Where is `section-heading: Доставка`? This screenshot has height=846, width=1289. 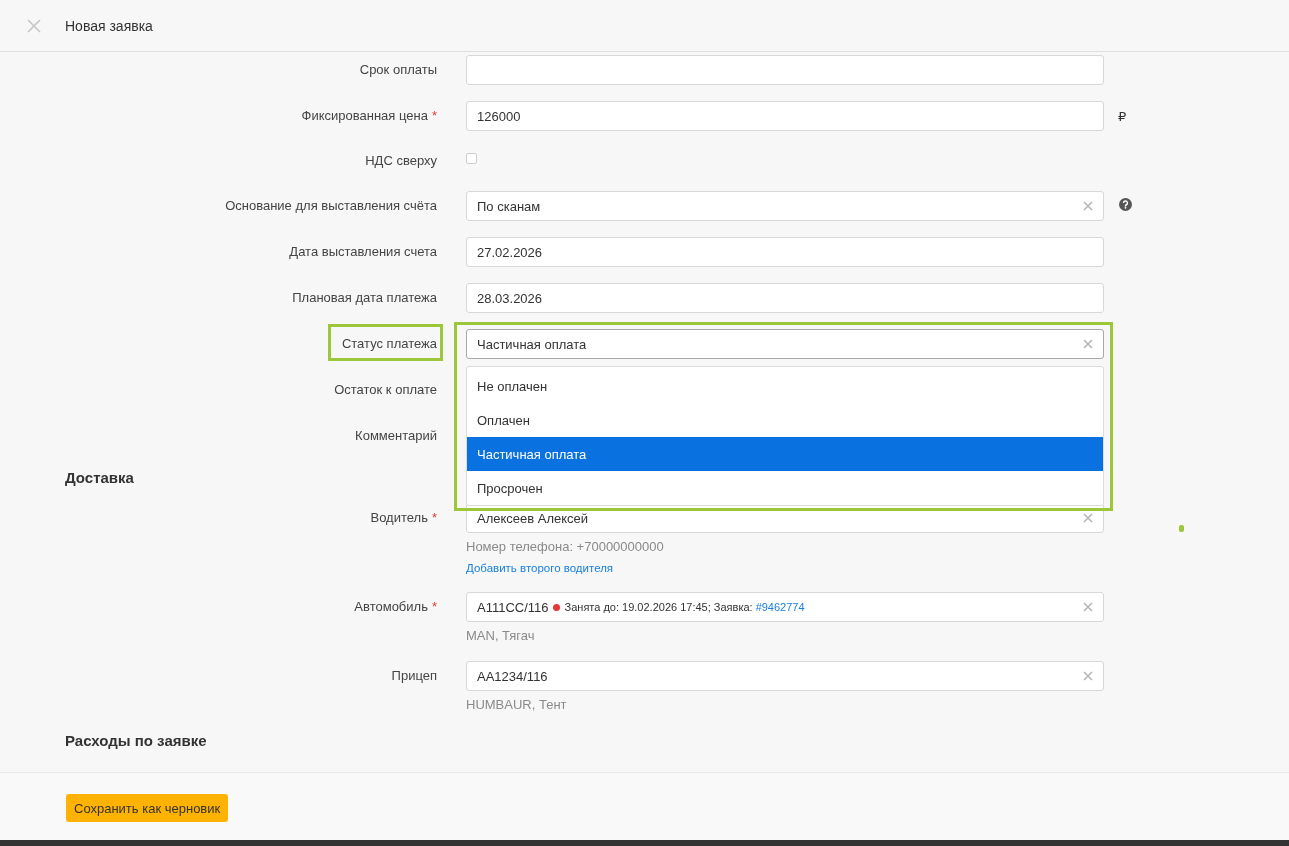
section-heading: Доставка is located at coordinates (99, 478).